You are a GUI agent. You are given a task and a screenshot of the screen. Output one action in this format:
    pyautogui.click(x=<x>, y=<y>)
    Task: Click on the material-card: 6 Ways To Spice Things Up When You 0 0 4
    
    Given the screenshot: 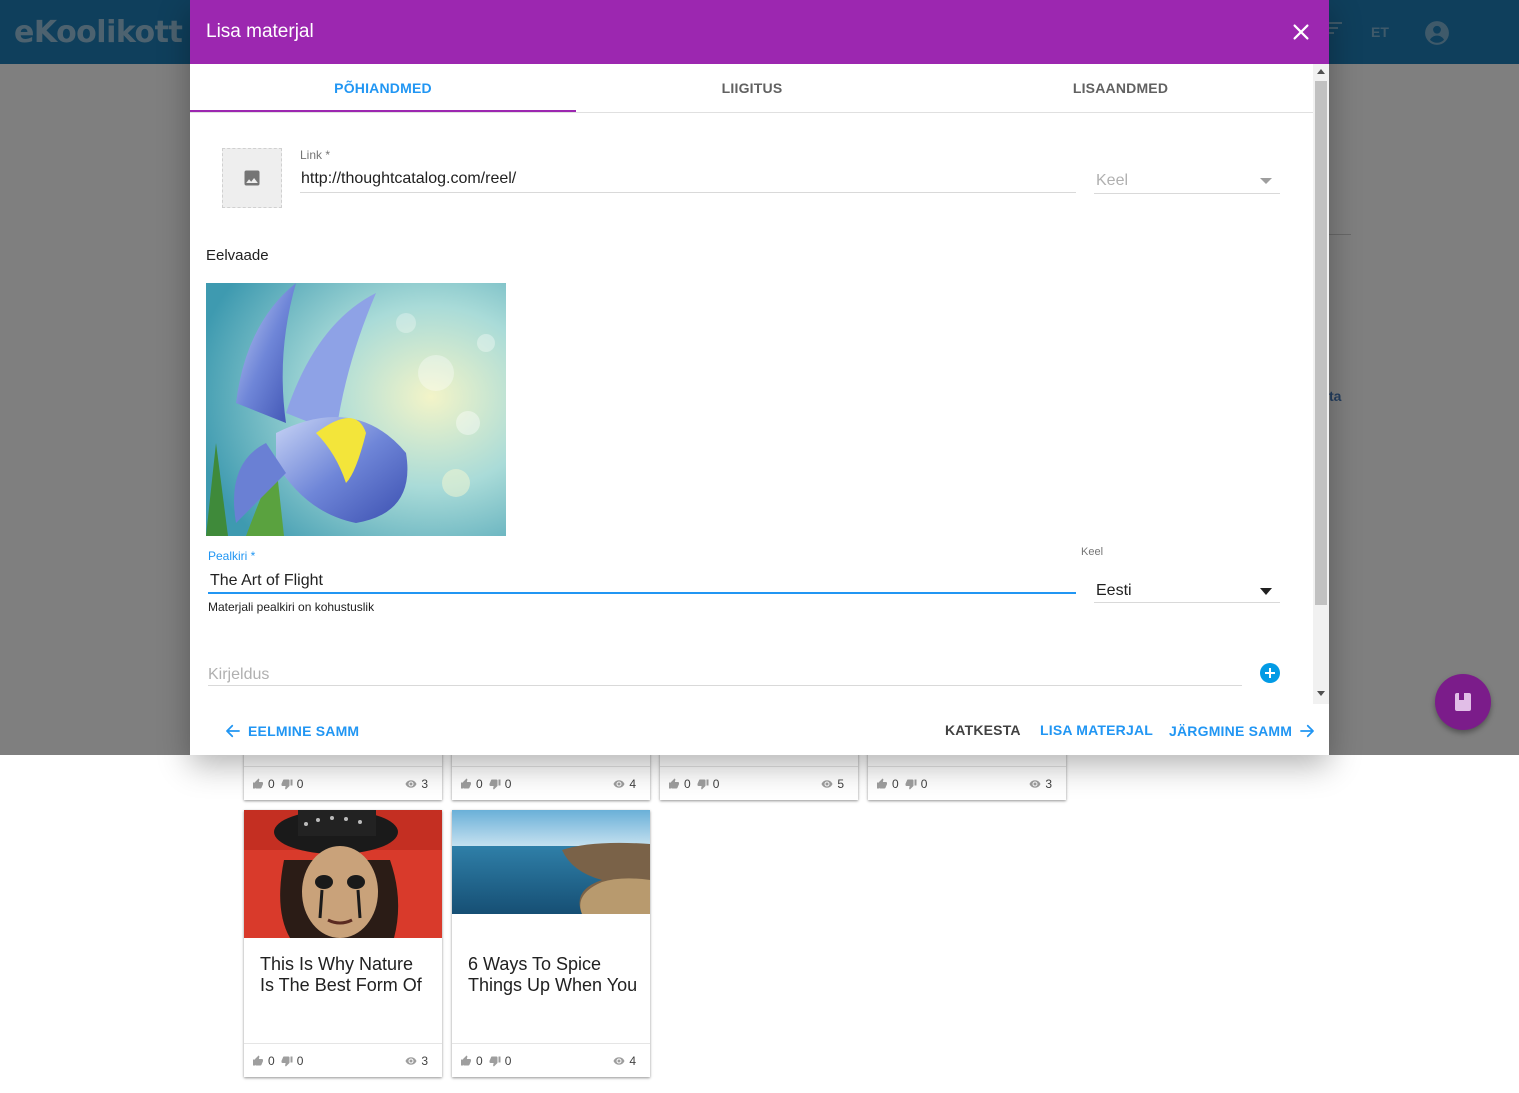 What is the action you would take?
    pyautogui.click(x=551, y=943)
    